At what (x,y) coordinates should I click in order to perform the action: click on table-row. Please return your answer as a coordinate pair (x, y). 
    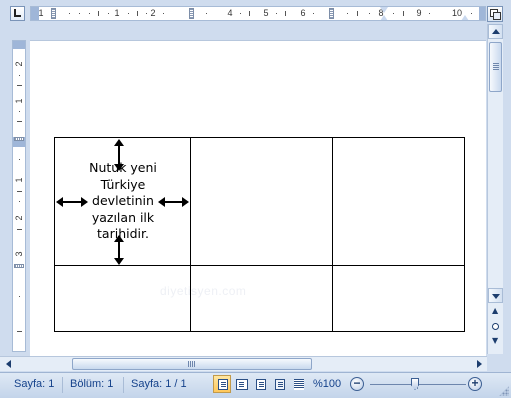
    Looking at the image, I should click on (259, 298).